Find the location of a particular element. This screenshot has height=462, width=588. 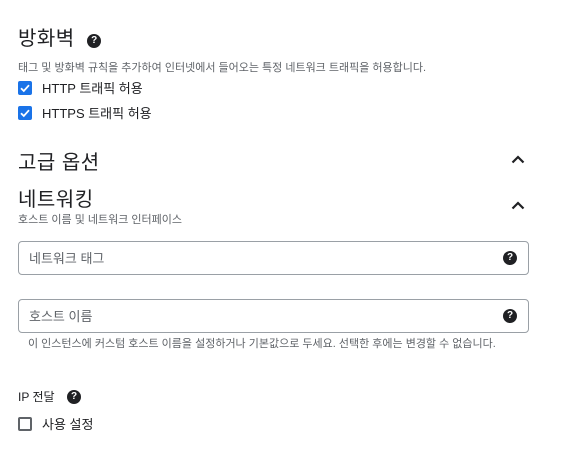

https-traffic-option: HTTPS 트래픽 허용 is located at coordinates (85, 112).